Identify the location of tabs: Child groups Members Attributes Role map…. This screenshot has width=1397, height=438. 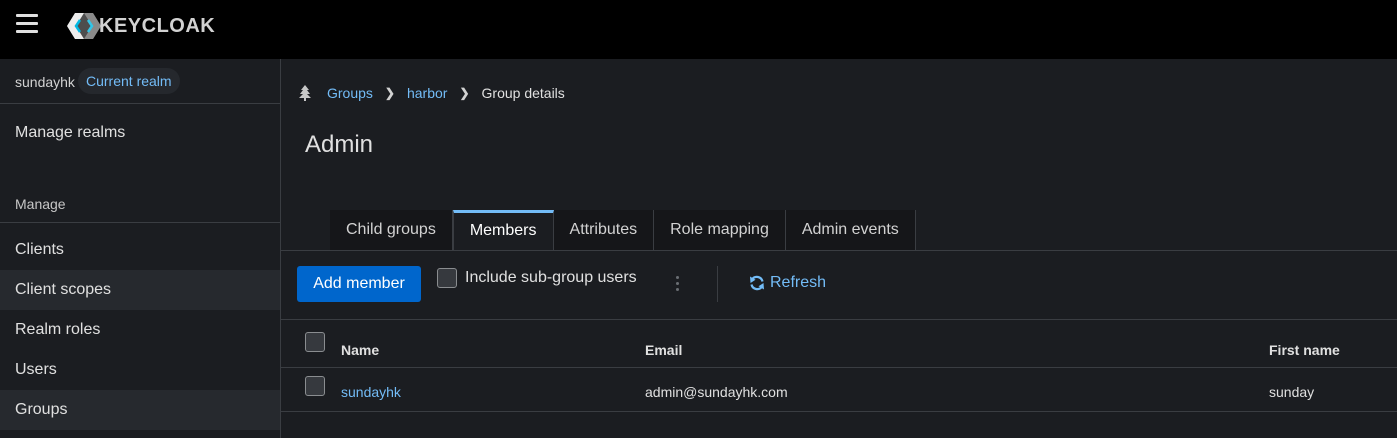
(623, 230).